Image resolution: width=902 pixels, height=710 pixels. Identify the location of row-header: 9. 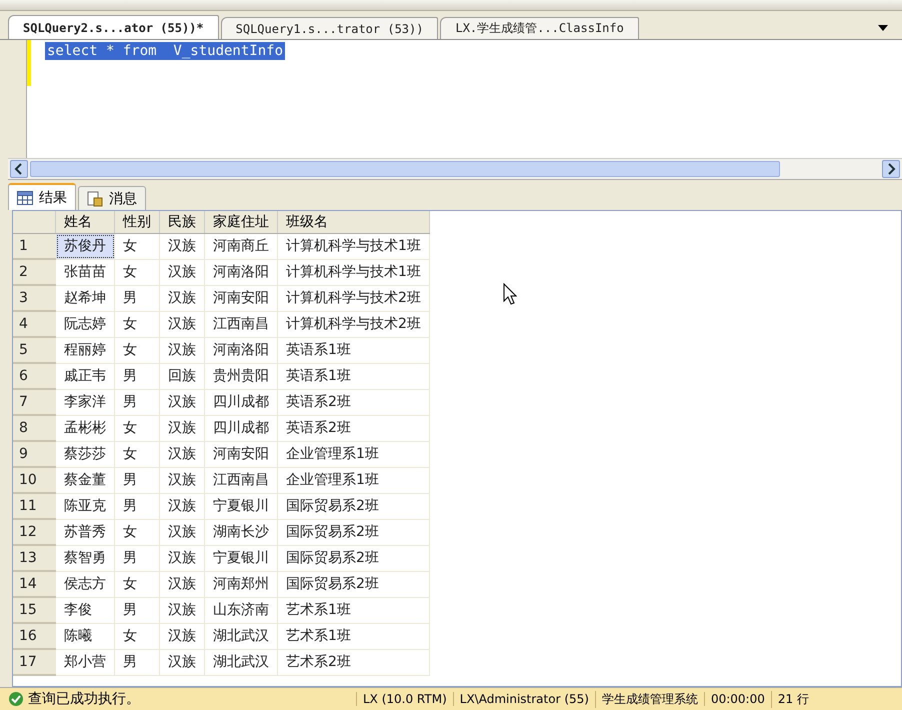
(34, 454).